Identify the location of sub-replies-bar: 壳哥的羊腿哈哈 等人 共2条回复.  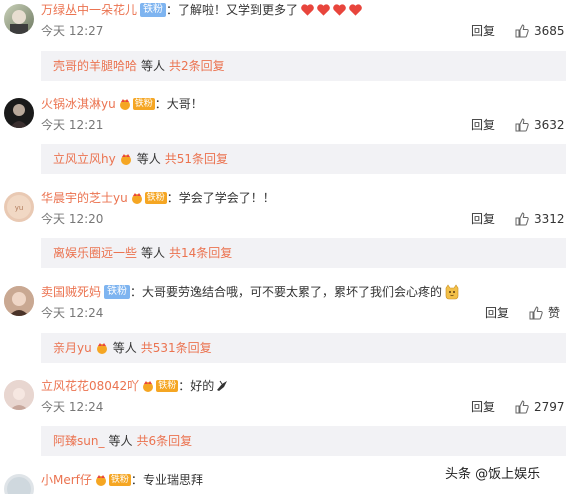
(303, 66).